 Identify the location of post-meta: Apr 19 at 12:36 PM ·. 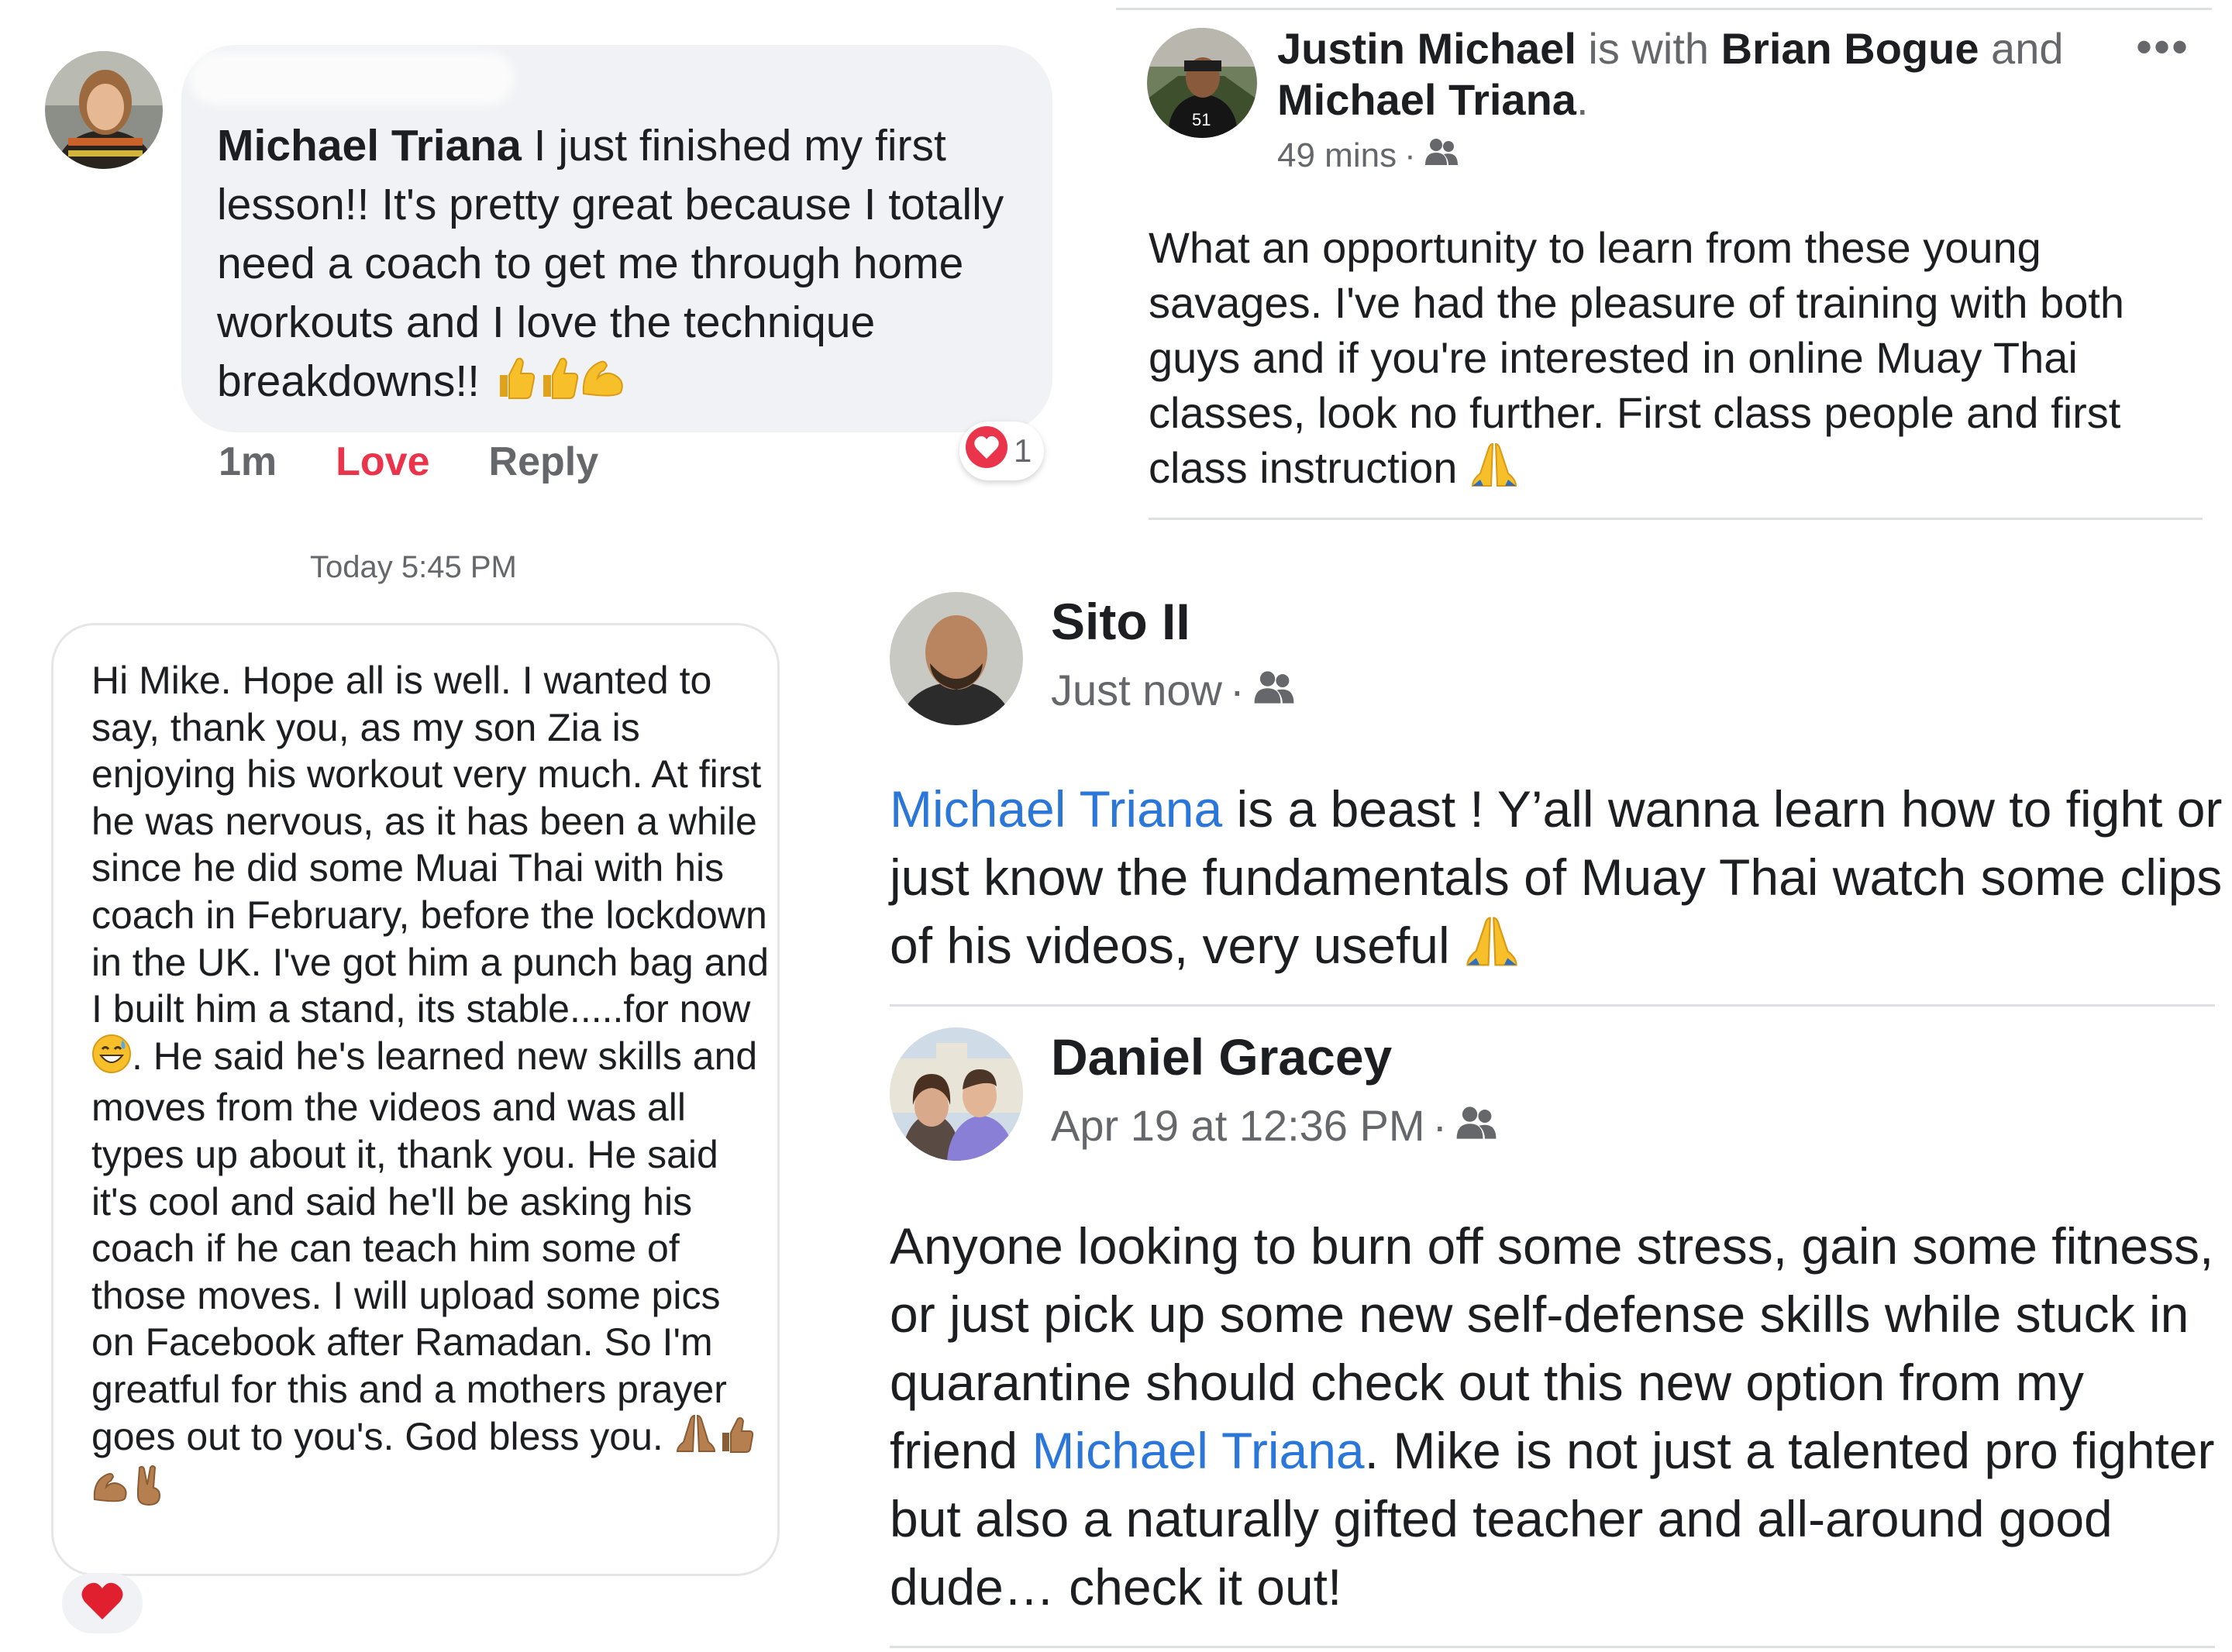
(1274, 1125).